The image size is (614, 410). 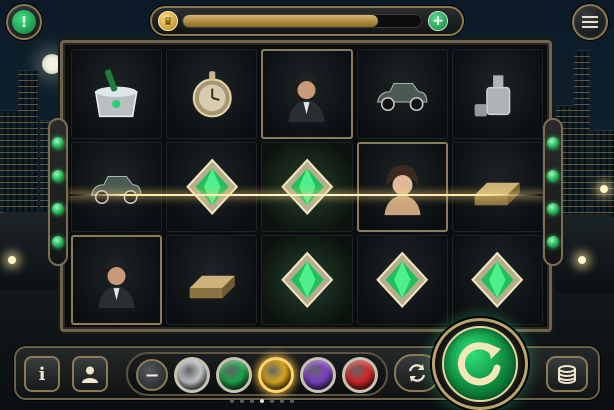 I want to click on exclamation-icon: !, so click(x=24, y=22).